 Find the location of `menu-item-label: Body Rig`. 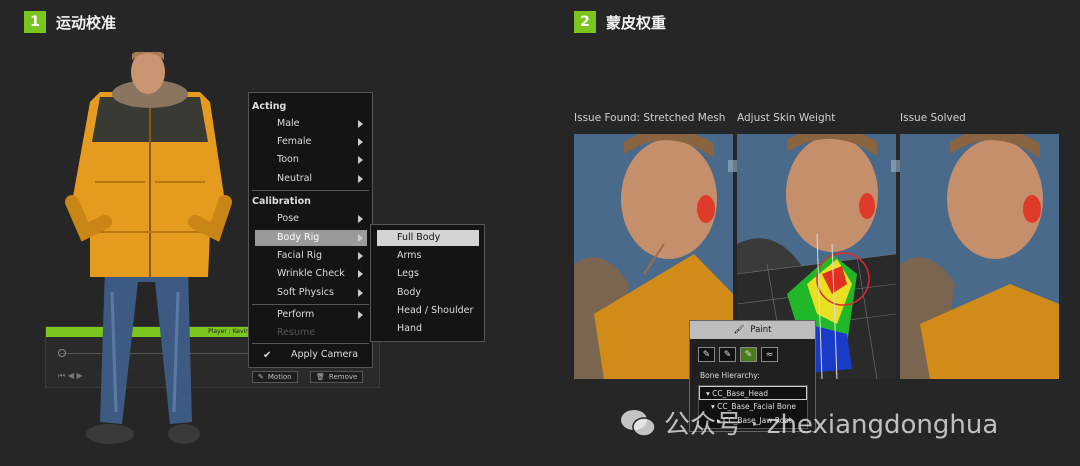

menu-item-label: Body Rig is located at coordinates (298, 237).